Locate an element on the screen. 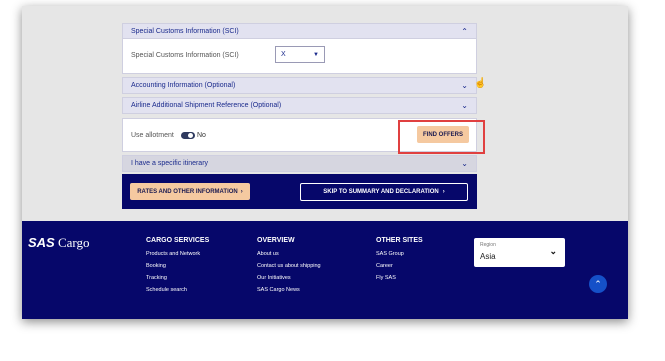 This screenshot has height=361, width=665. region-select: Region Asia ⌄ is located at coordinates (519, 252).